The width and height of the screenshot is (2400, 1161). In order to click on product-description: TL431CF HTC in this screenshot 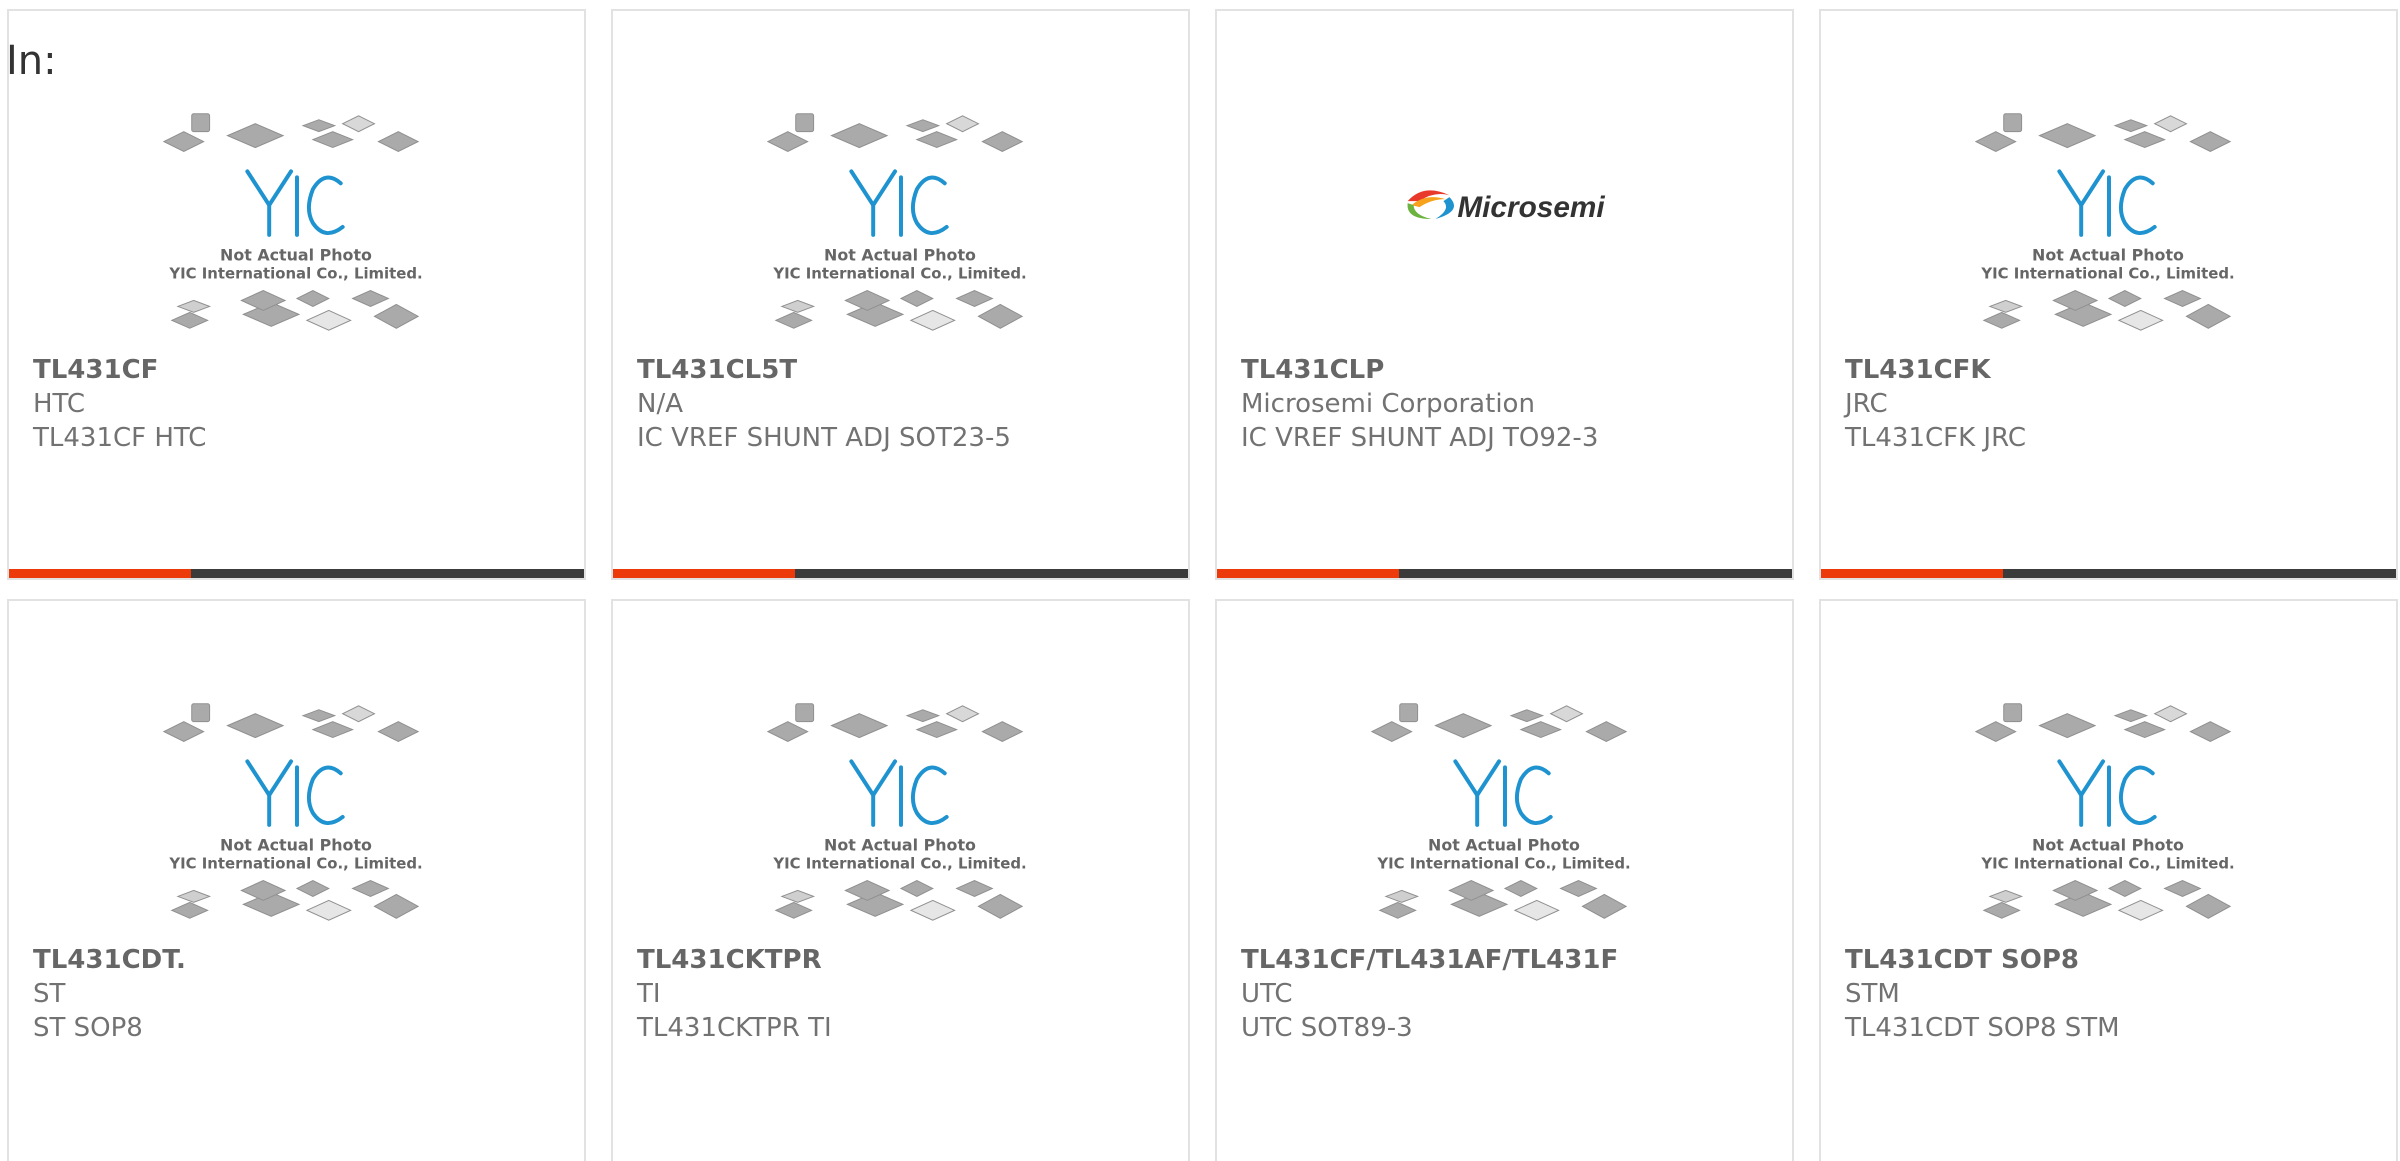, I will do `click(120, 438)`.